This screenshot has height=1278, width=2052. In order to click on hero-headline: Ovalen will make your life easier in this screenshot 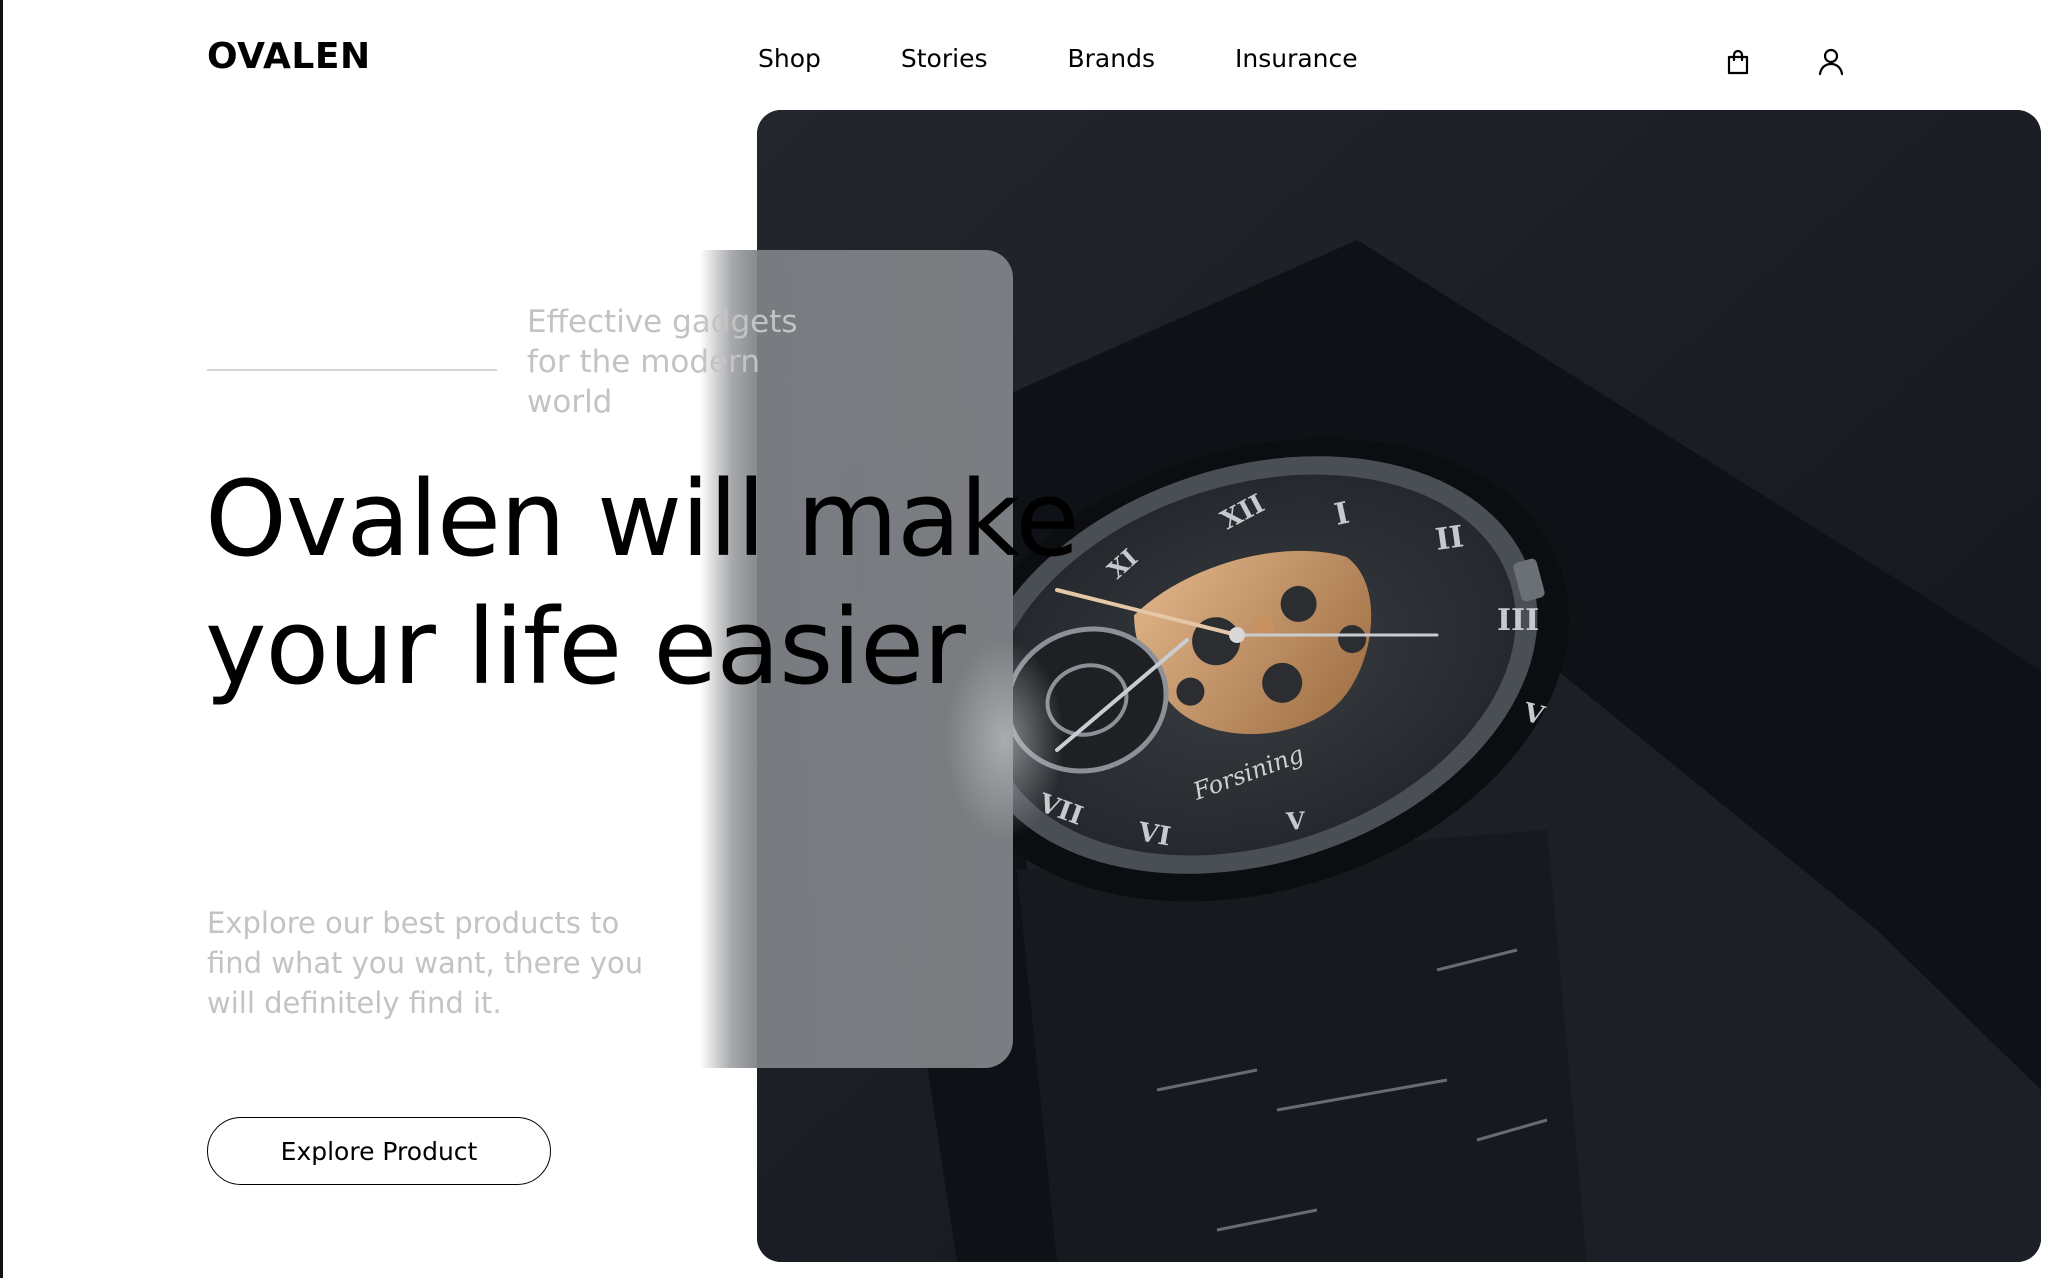, I will do `click(642, 583)`.